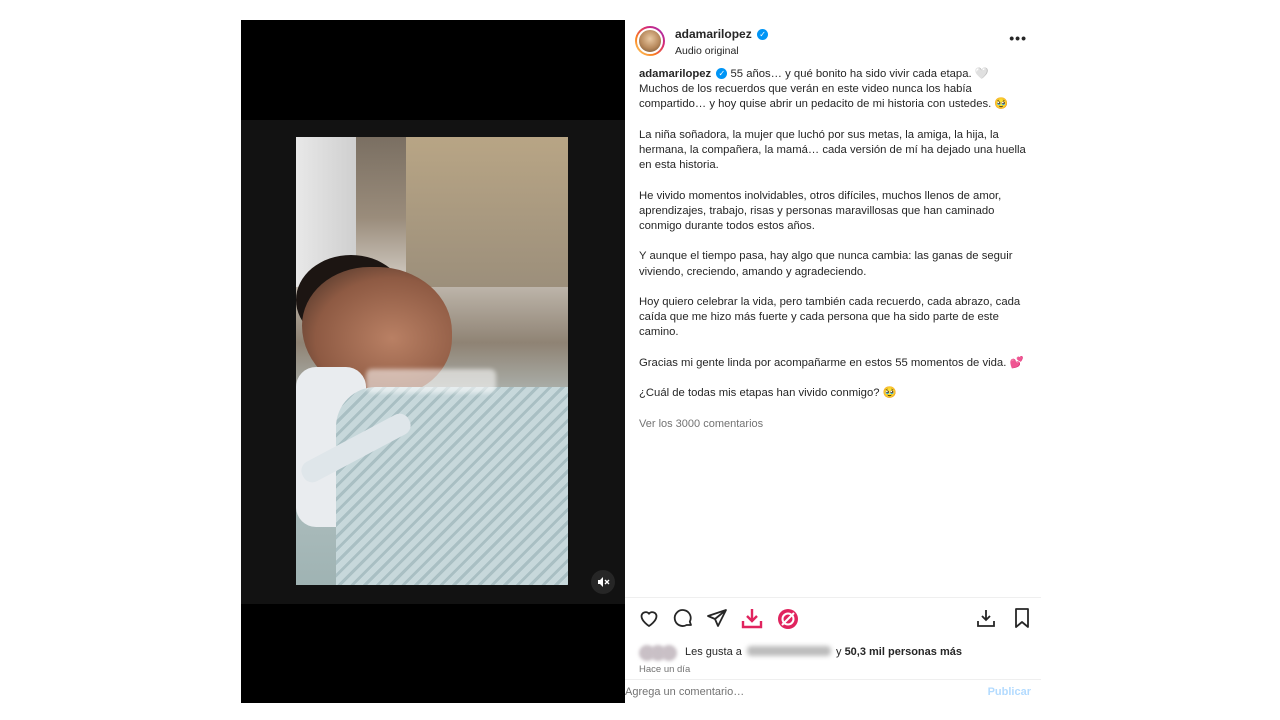 The height and width of the screenshot is (720, 1280). What do you see at coordinates (650, 619) in the screenshot?
I see `heart-icon` at bounding box center [650, 619].